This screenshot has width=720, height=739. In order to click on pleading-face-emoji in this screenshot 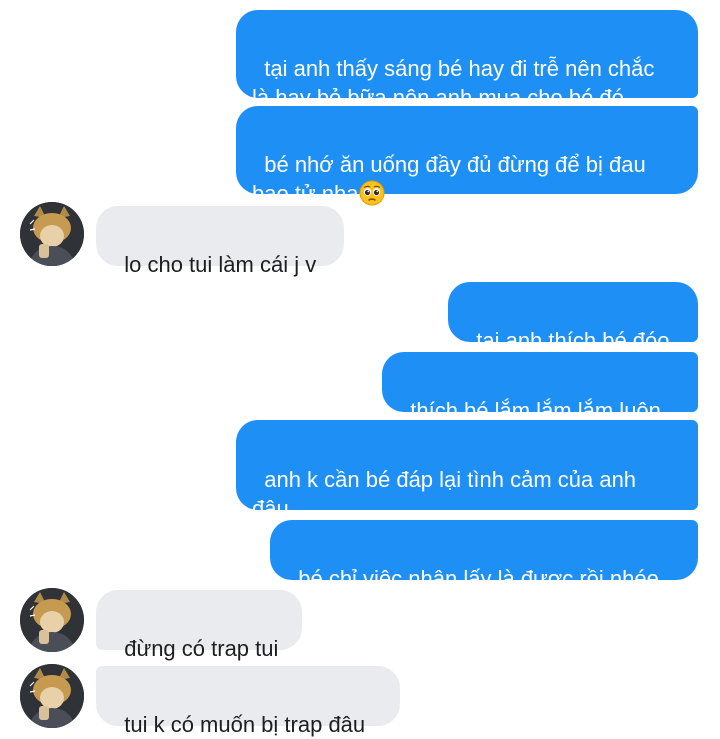, I will do `click(372, 193)`.